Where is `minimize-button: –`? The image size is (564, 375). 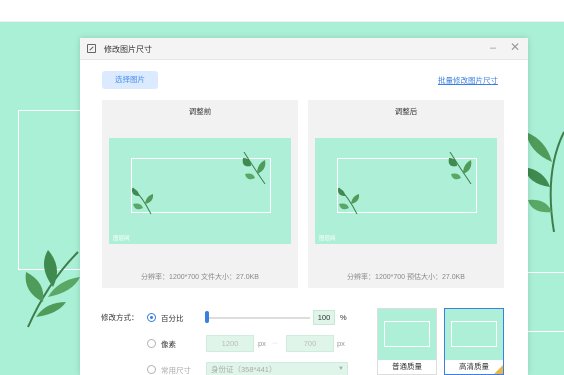 minimize-button: – is located at coordinates (493, 48).